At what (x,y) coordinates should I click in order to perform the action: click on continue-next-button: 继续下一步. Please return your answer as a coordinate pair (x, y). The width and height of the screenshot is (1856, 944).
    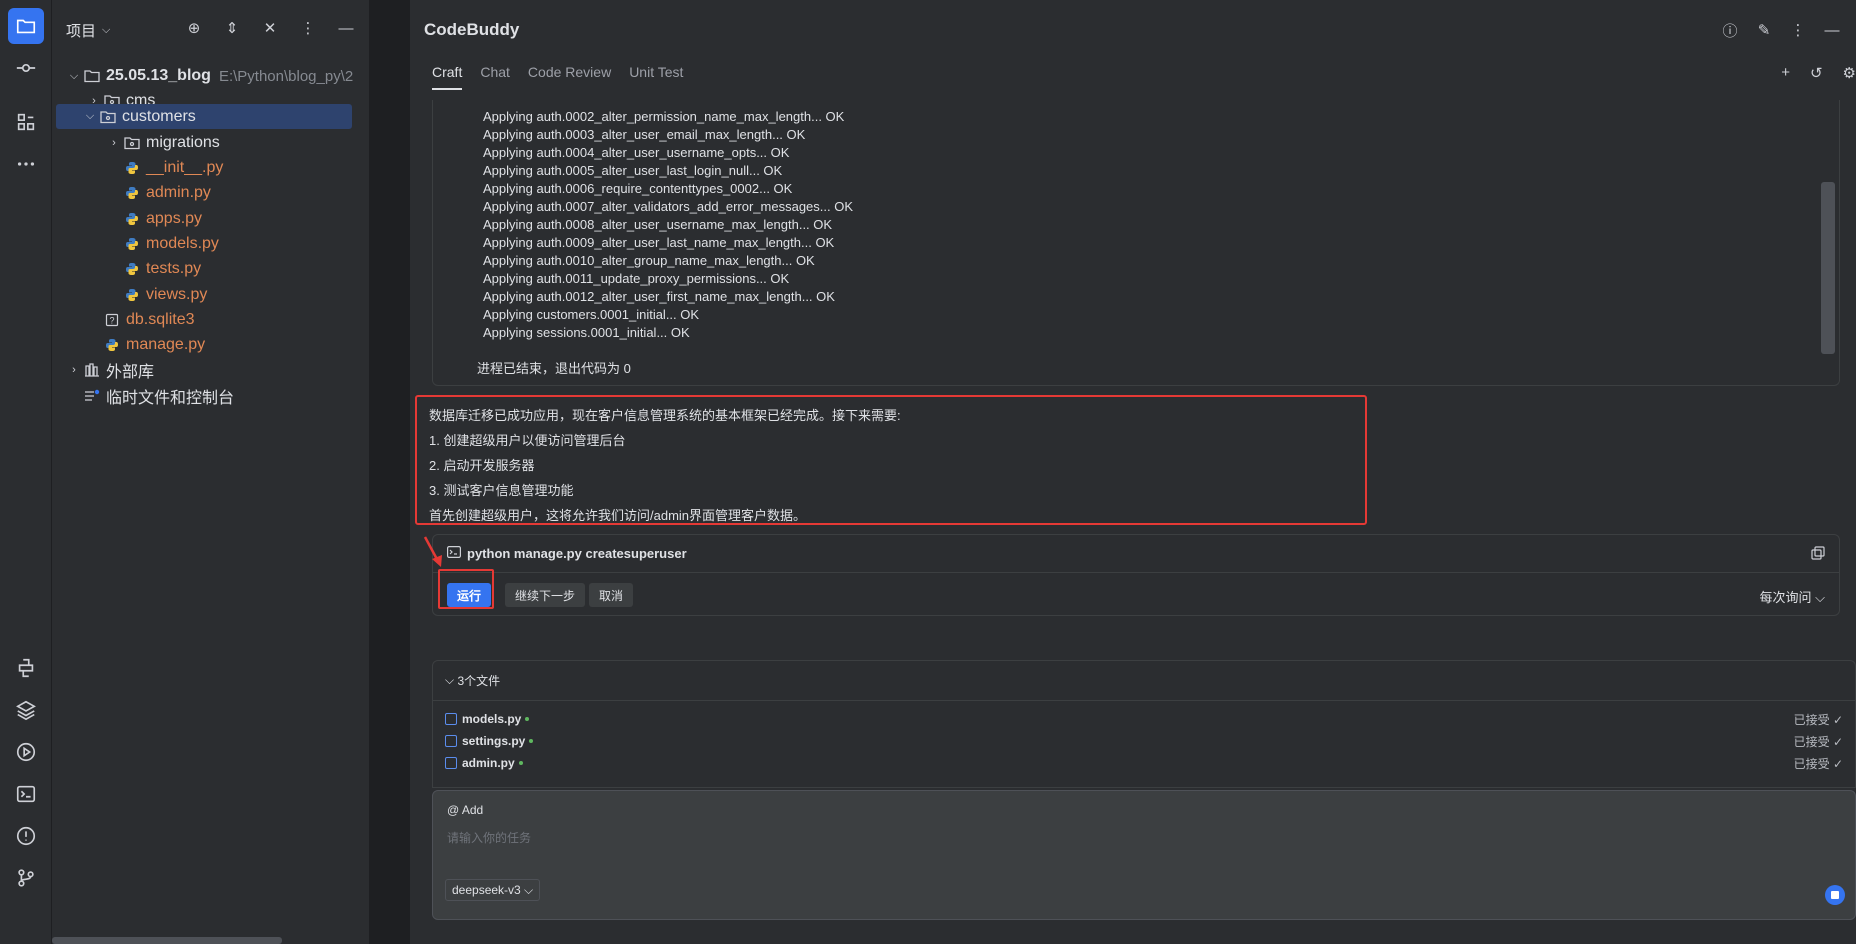
    Looking at the image, I should click on (545, 595).